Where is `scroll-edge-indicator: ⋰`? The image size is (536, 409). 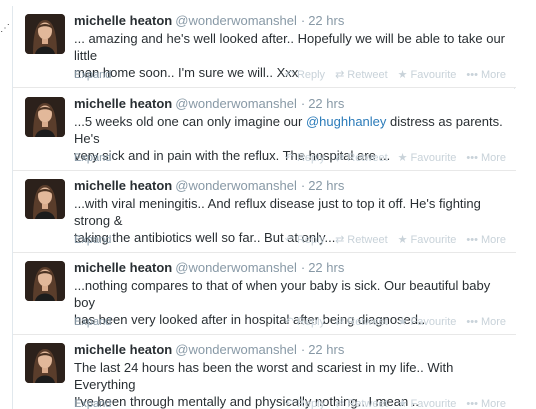 scroll-edge-indicator: ⋰ is located at coordinates (5, 28).